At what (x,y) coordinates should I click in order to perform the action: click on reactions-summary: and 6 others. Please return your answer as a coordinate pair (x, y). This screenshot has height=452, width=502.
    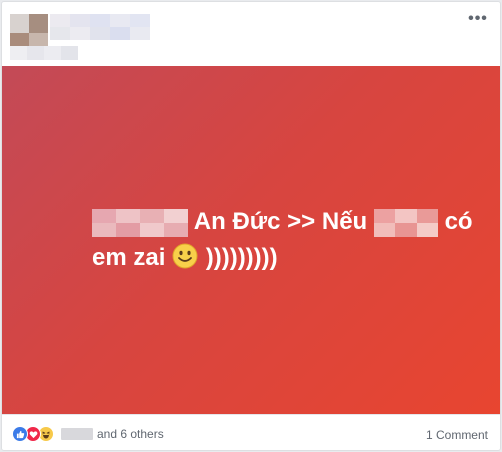
    Looking at the image, I should click on (88, 434).